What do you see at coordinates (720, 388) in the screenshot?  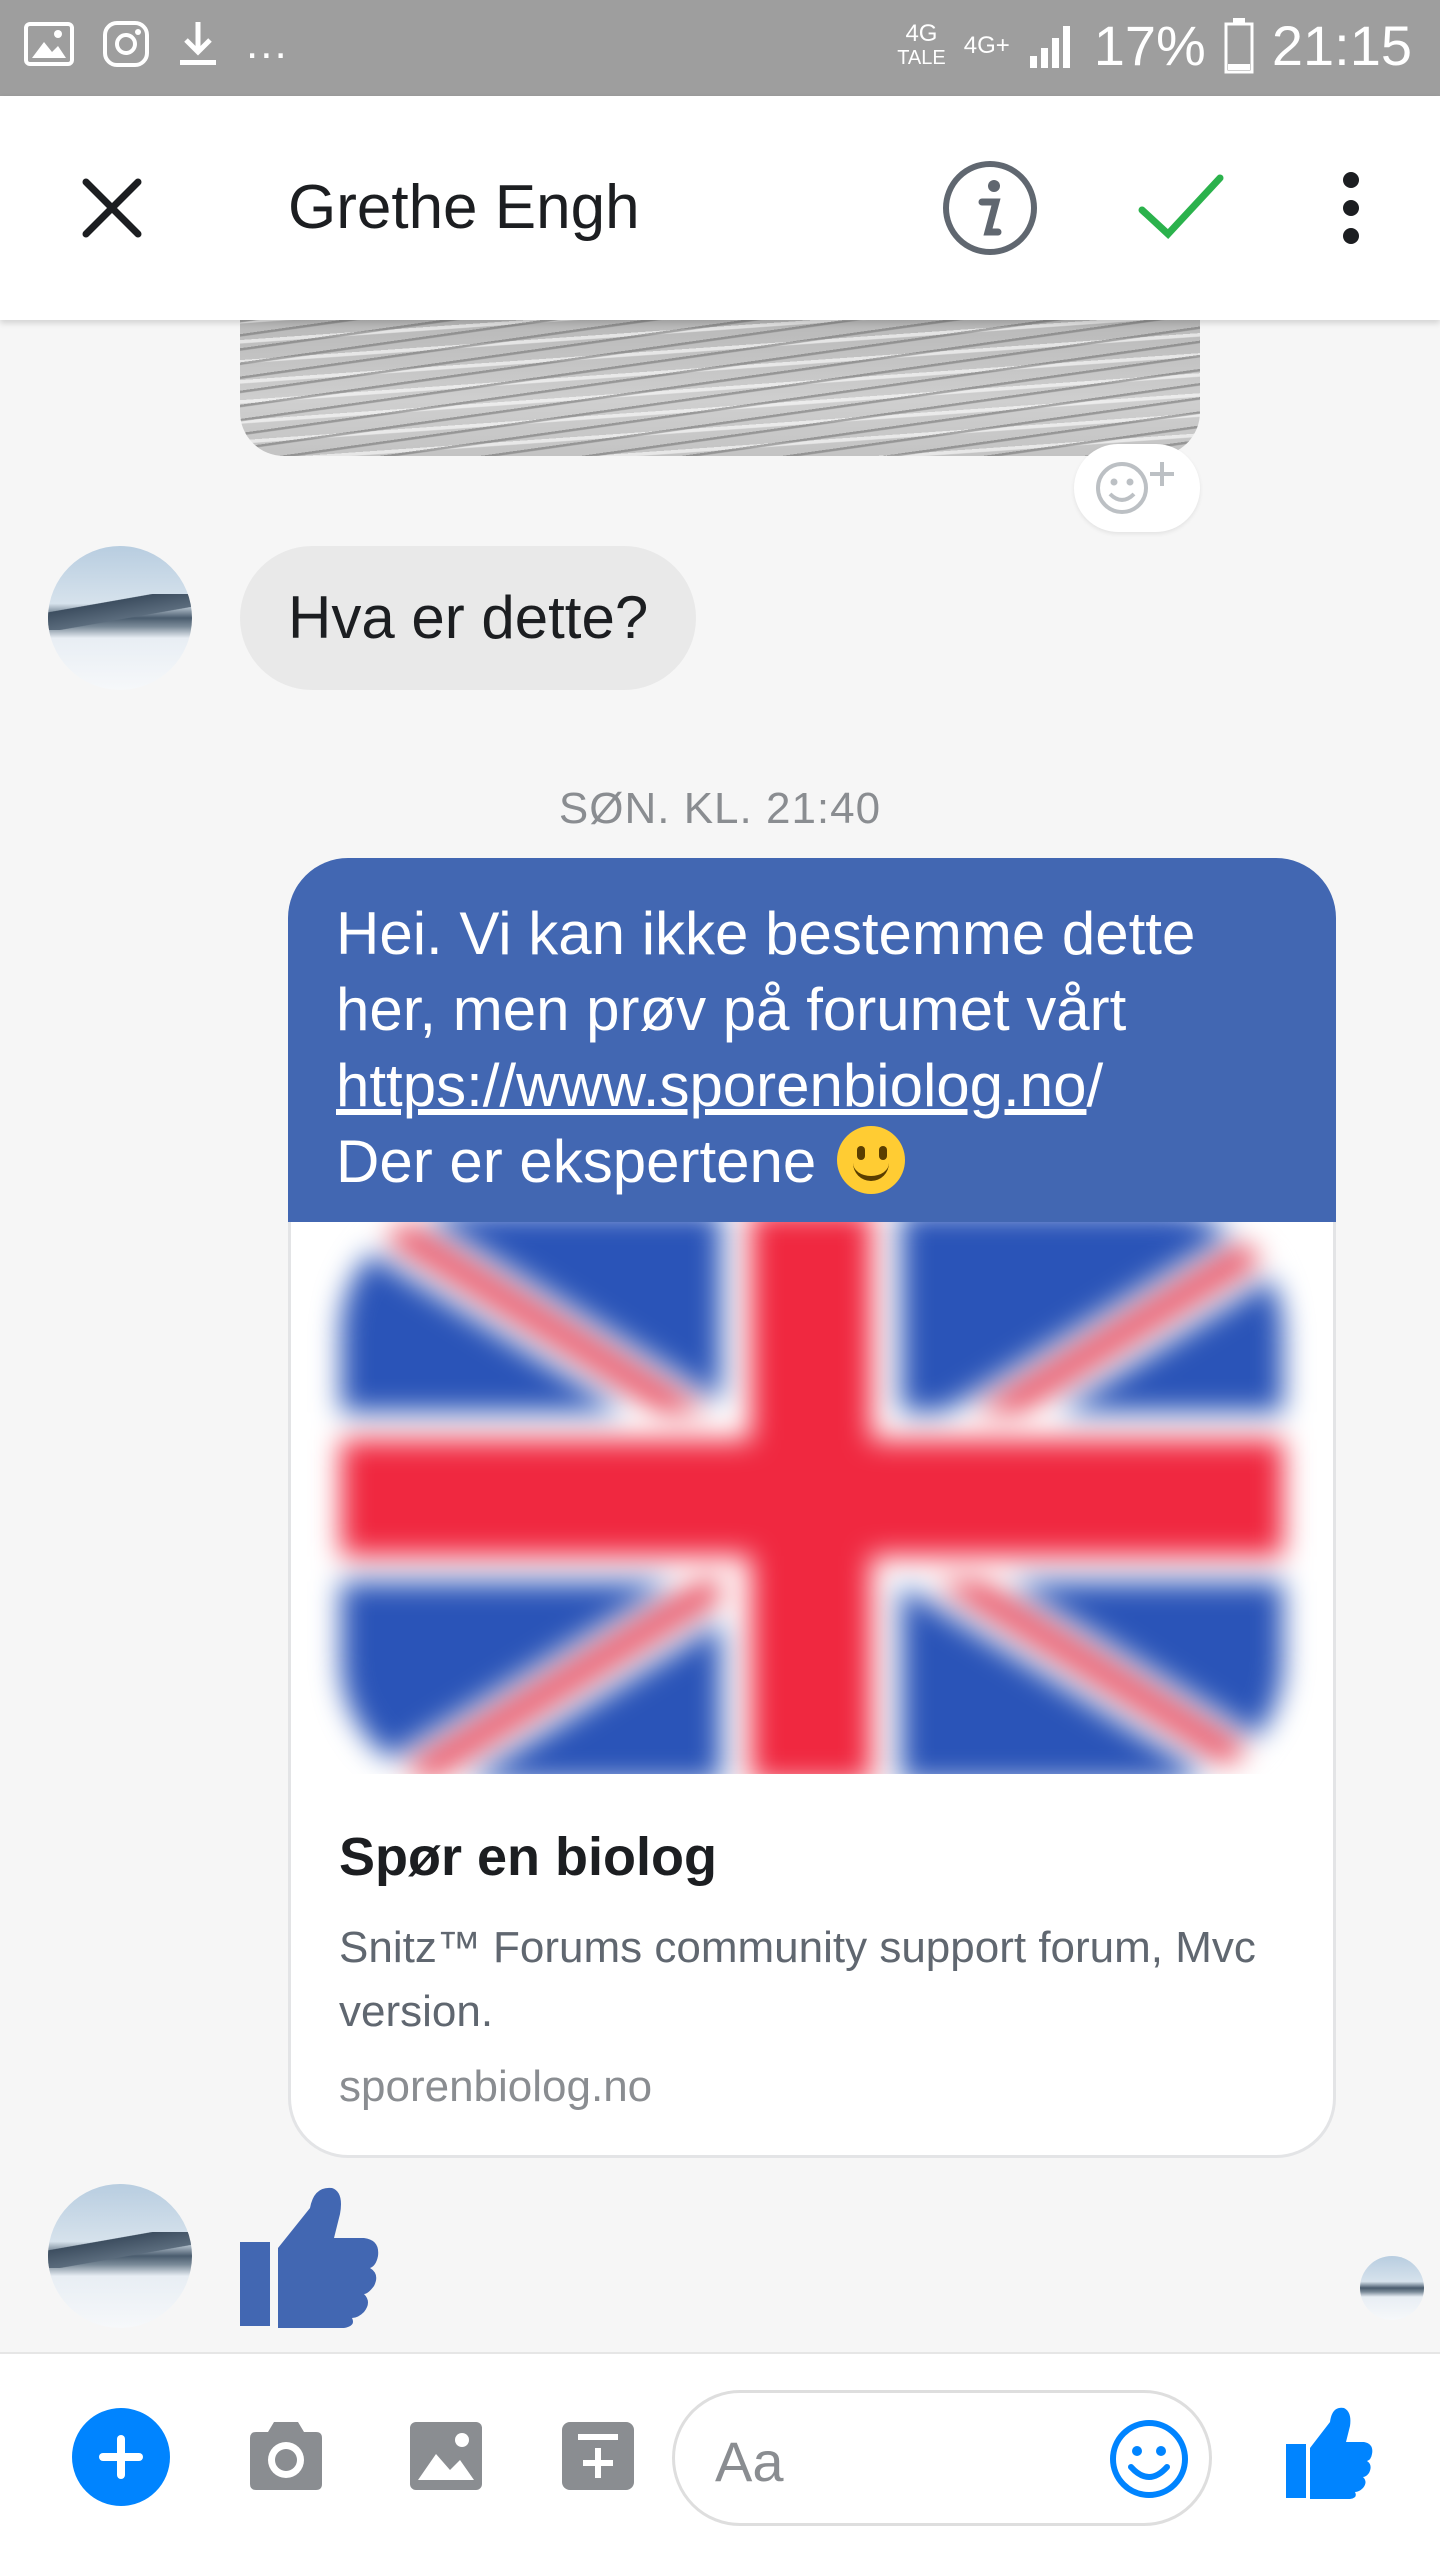 I see `shared-photo` at bounding box center [720, 388].